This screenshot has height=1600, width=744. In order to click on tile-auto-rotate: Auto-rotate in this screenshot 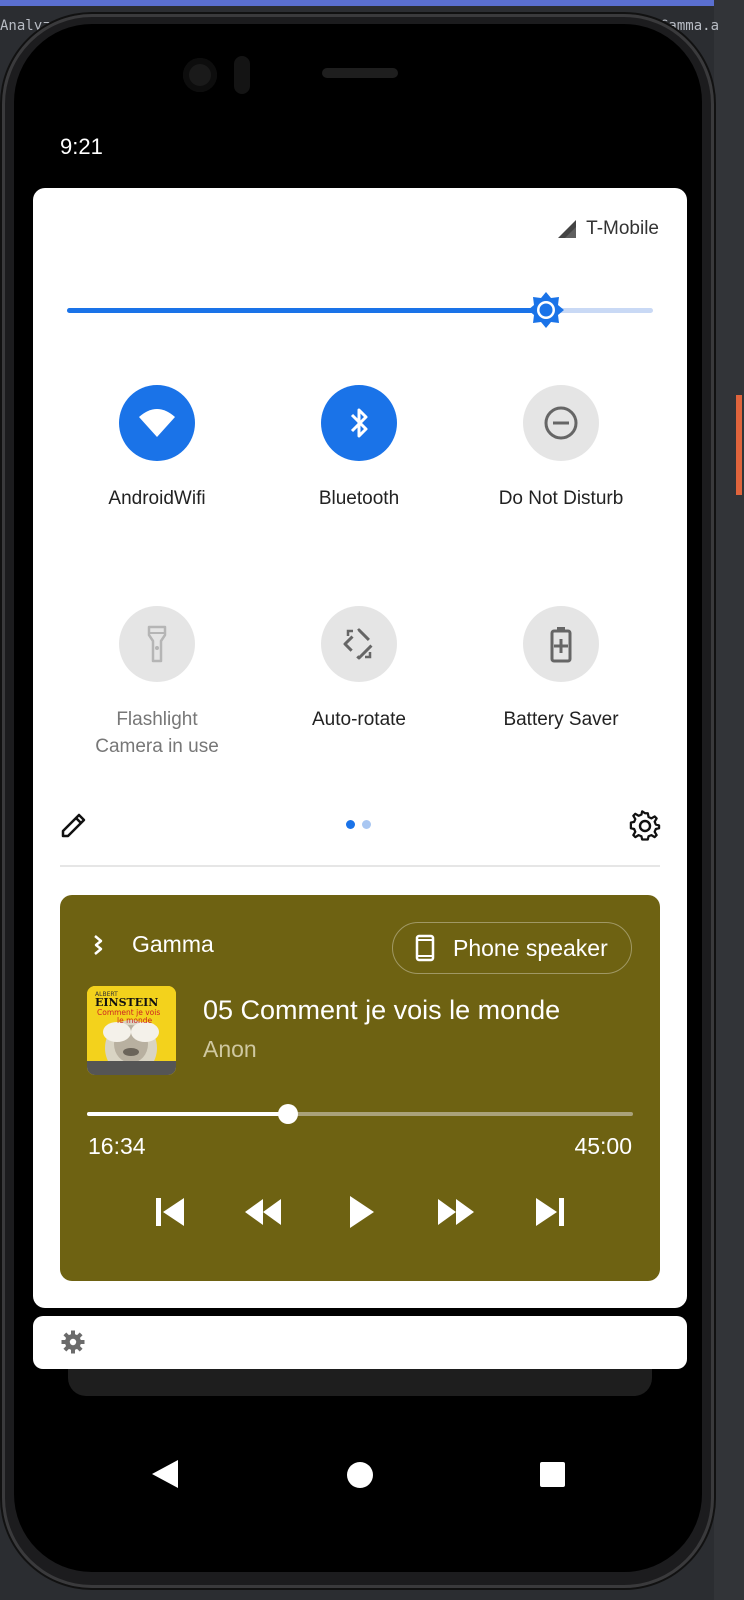, I will do `click(359, 669)`.